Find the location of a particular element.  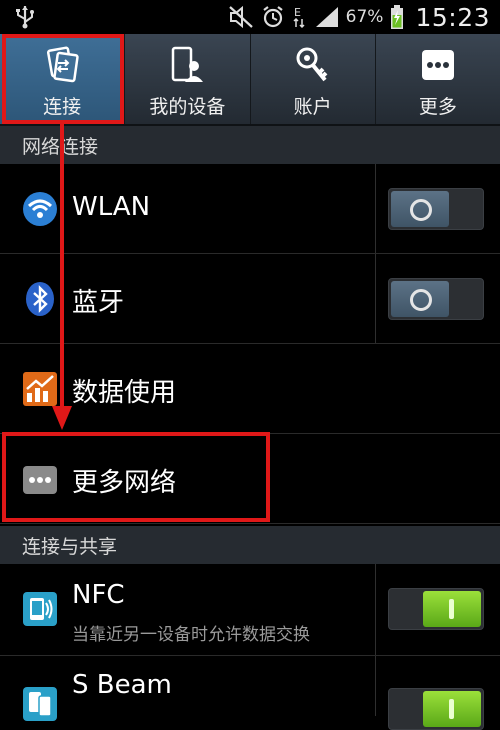

bluetooth-toggle-area is located at coordinates (437, 298).